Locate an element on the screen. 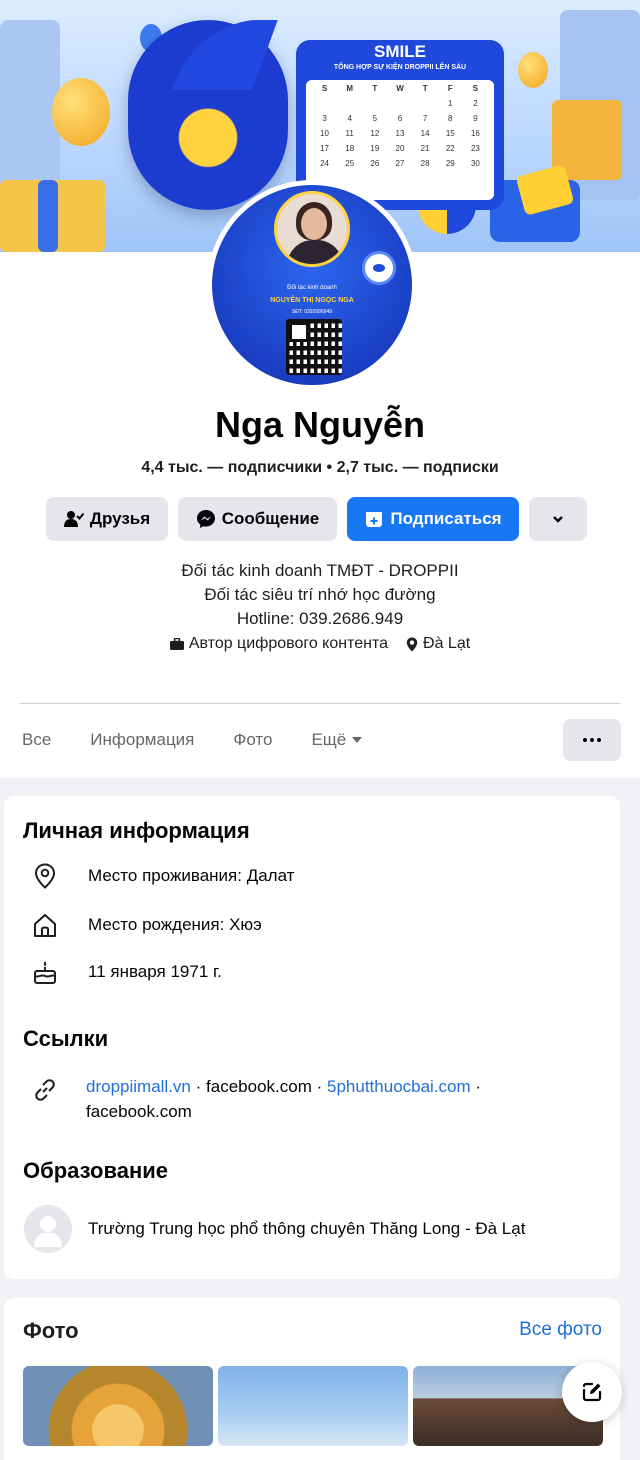 Image resolution: width=640 pixels, height=1460 pixels. follow-button: Подписаться is located at coordinates (433, 519).